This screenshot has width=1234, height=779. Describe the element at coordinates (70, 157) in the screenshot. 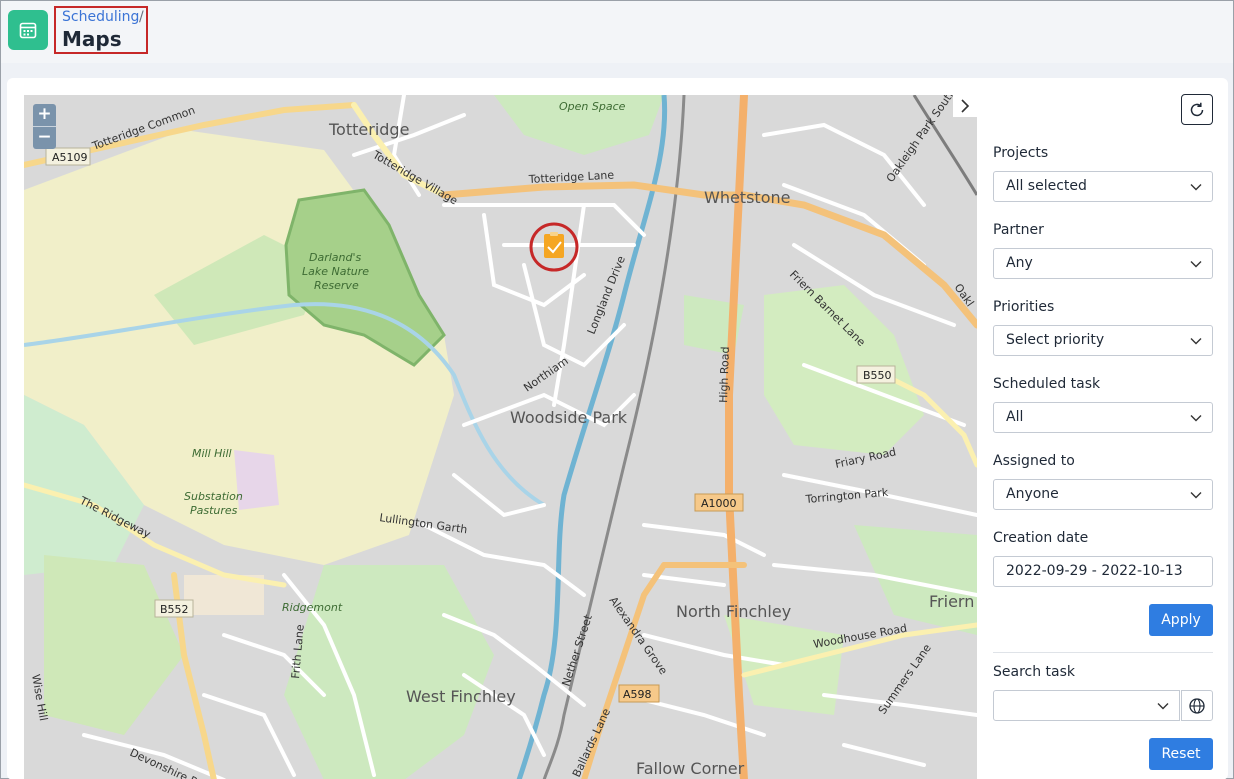

I see `road-shield-a5109: A5109` at that location.